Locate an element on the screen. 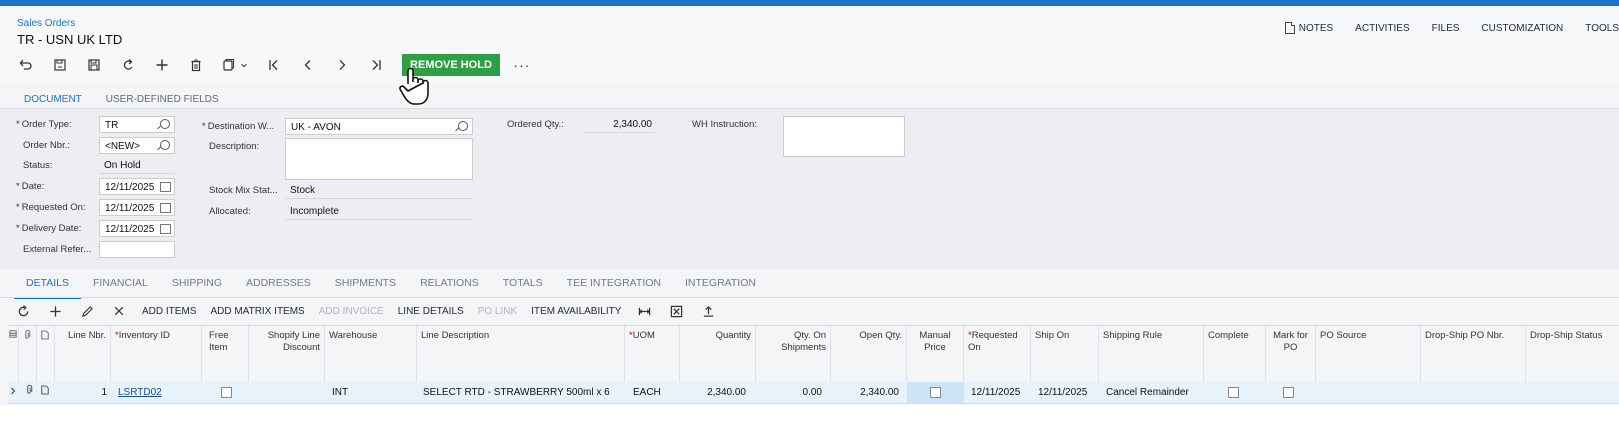  row-note-icon is located at coordinates (46, 392).